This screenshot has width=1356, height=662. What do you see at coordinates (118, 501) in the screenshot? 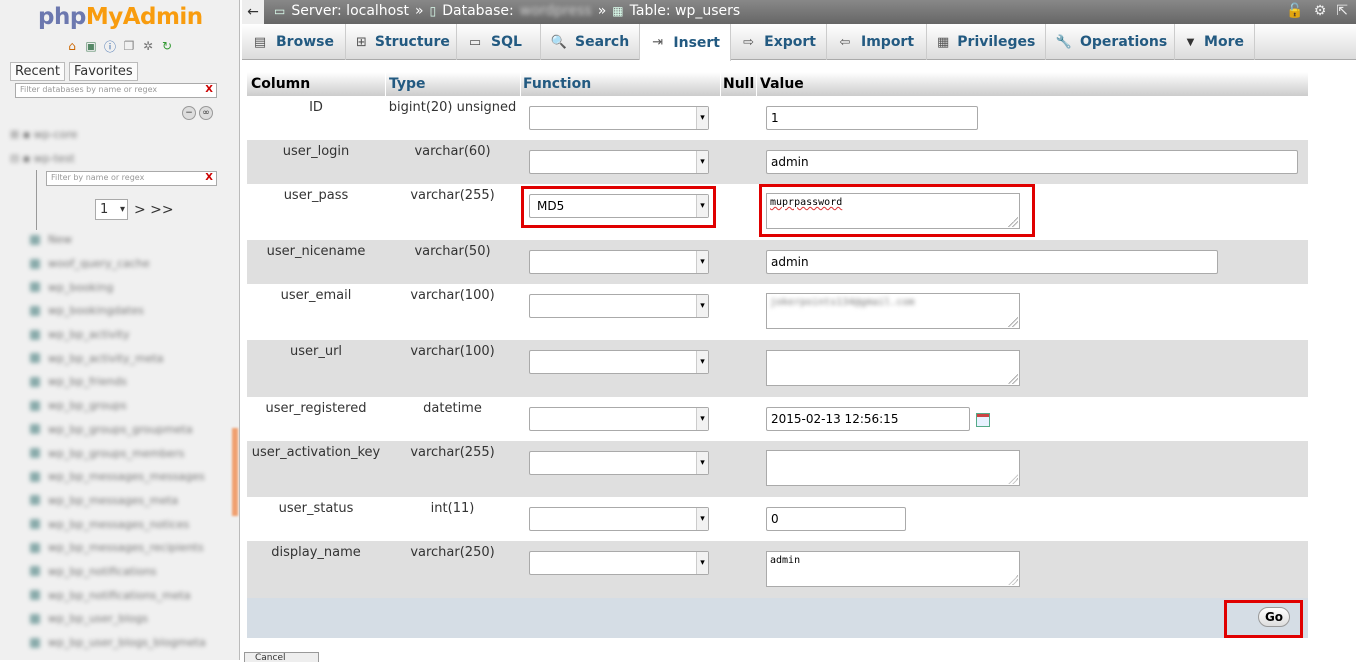
I see `table-item: wp_bp_messages_meta` at bounding box center [118, 501].